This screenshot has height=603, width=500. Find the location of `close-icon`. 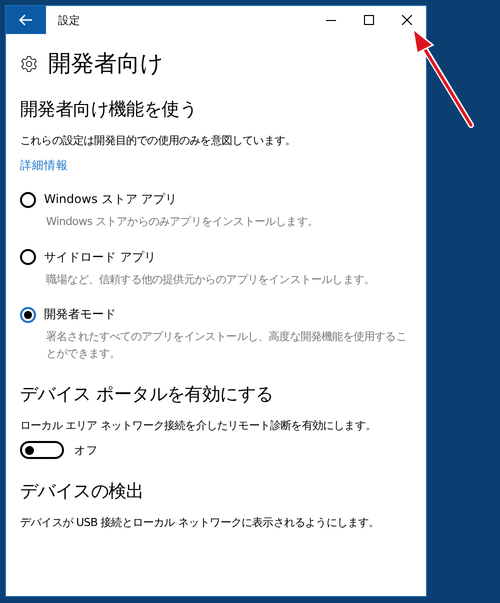

close-icon is located at coordinates (407, 20).